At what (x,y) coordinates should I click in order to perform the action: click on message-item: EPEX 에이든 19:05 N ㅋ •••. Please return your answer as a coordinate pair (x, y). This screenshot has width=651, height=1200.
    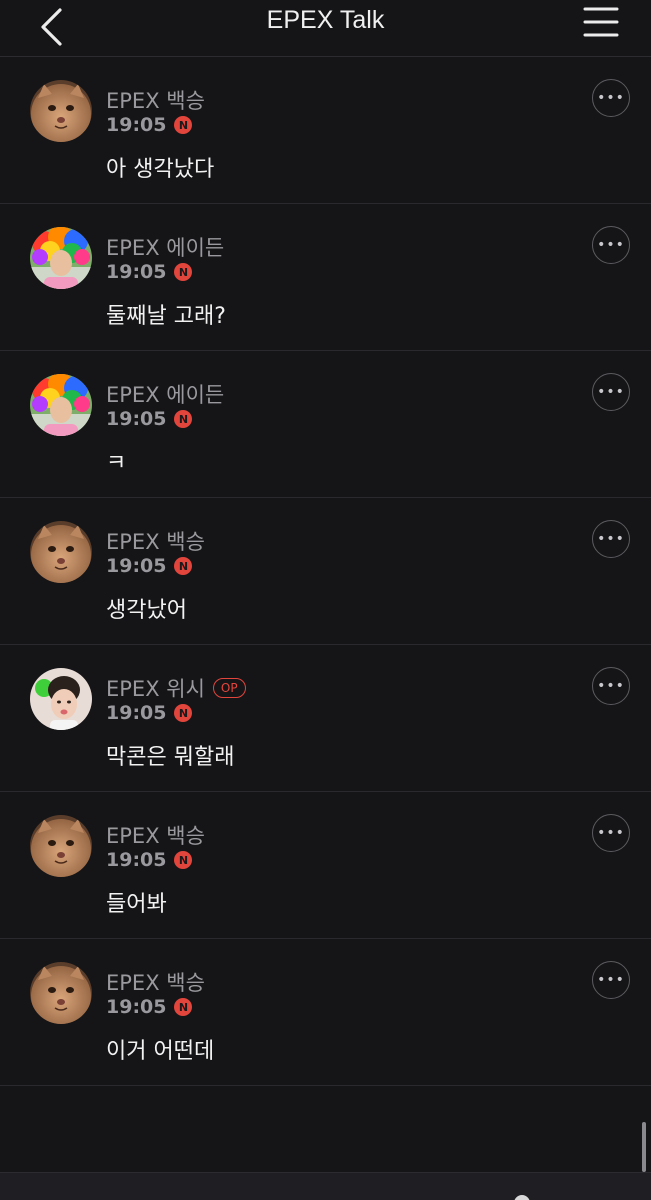
    Looking at the image, I should click on (325, 424).